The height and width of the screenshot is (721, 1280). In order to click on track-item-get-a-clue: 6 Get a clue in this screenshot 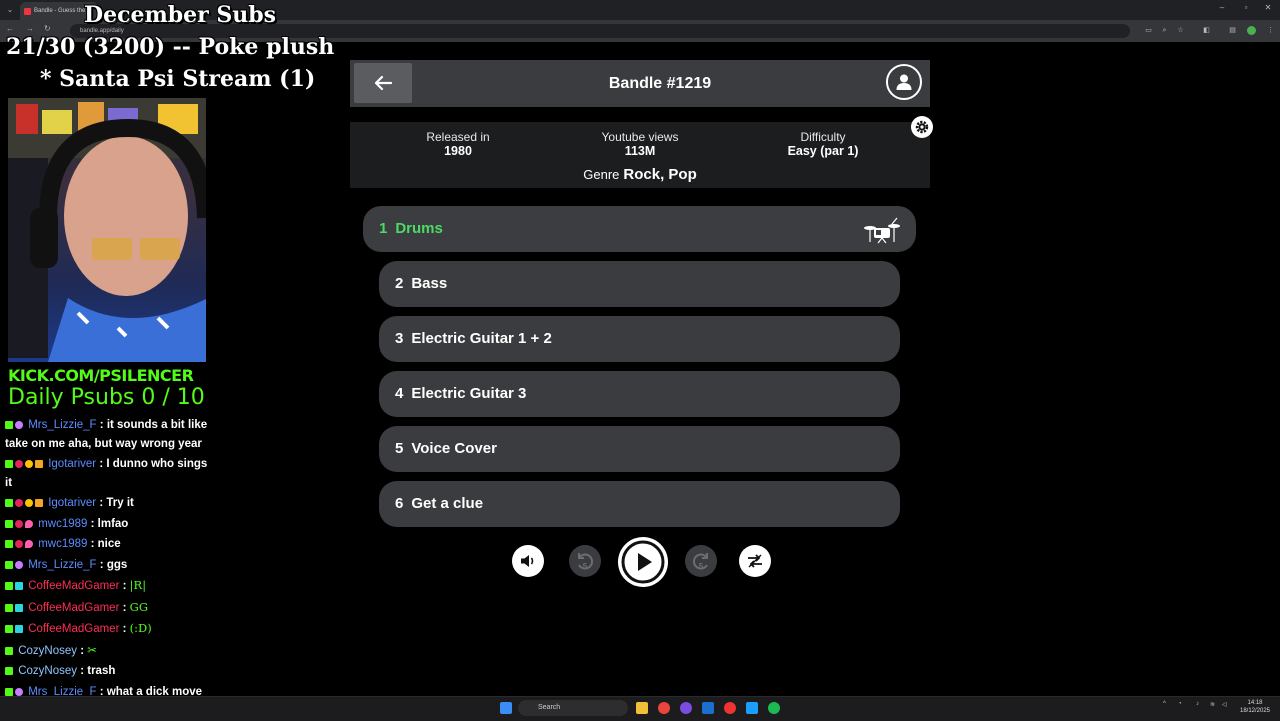, I will do `click(639, 504)`.